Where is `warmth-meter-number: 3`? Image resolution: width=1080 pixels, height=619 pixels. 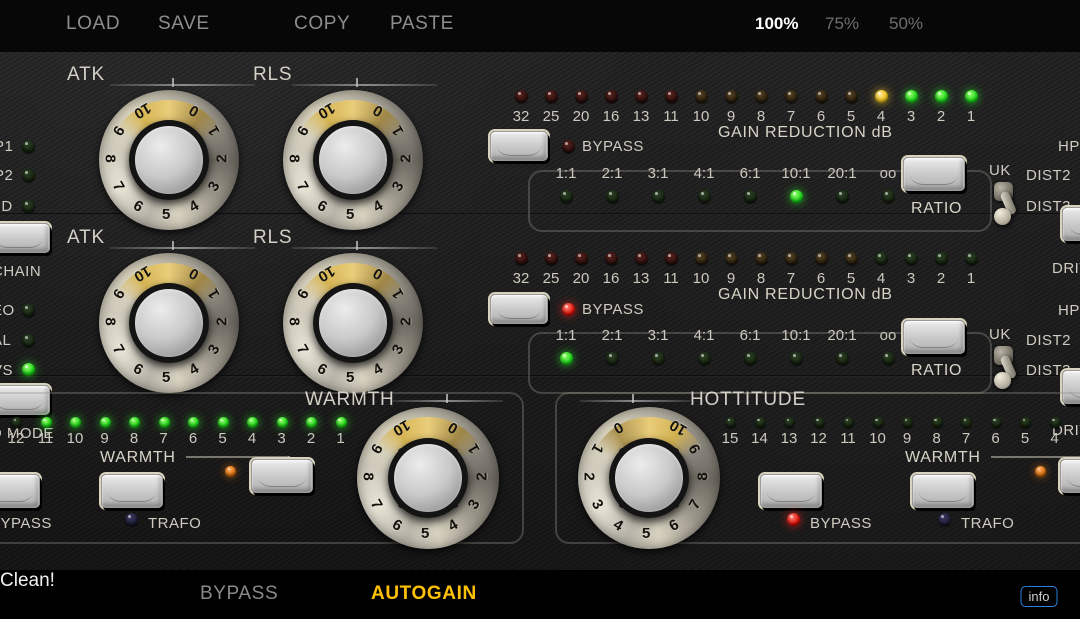 warmth-meter-number: 3 is located at coordinates (281, 438).